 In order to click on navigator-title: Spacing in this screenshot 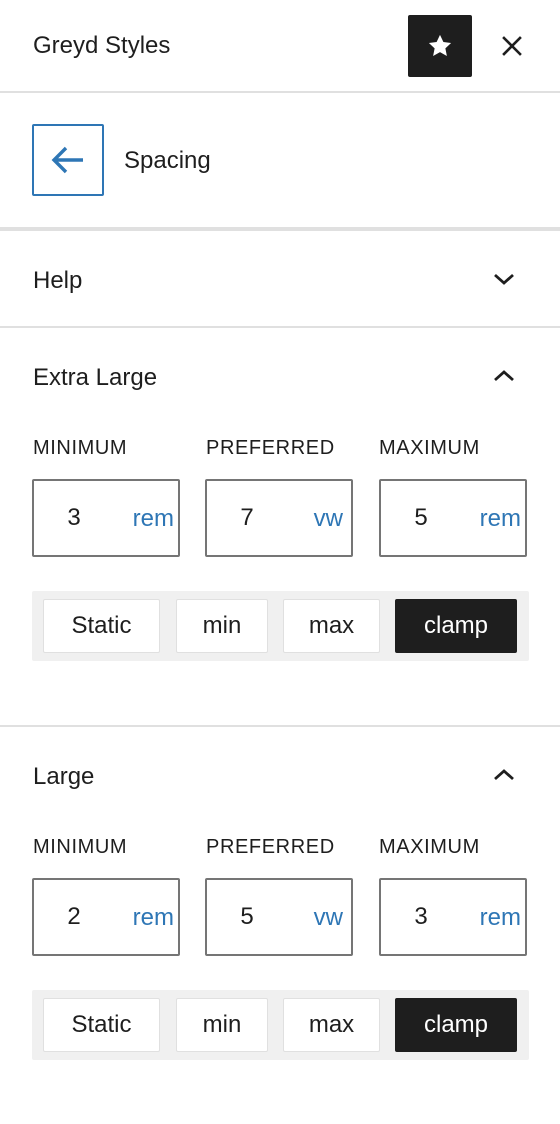, I will do `click(167, 160)`.